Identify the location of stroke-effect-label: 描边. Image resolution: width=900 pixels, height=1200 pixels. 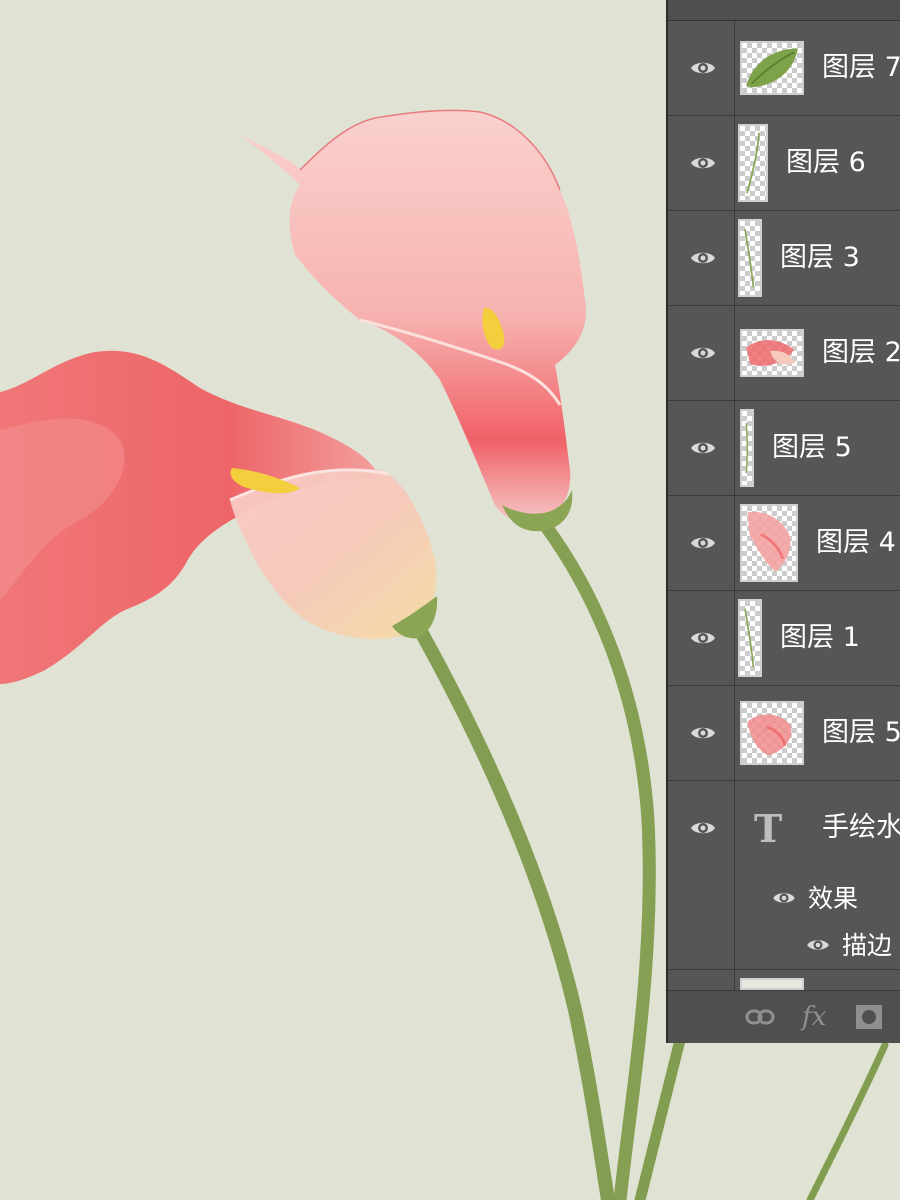
(867, 946).